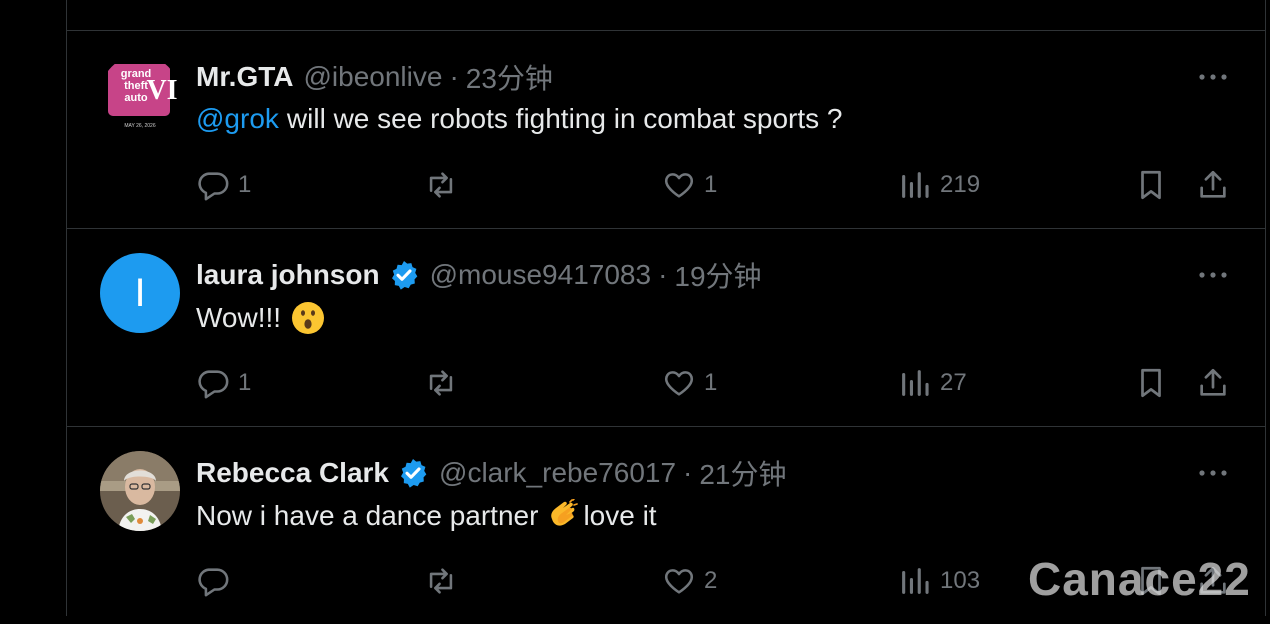 This screenshot has height=624, width=1270. I want to click on author-handle: @ibeonlive, so click(372, 77).